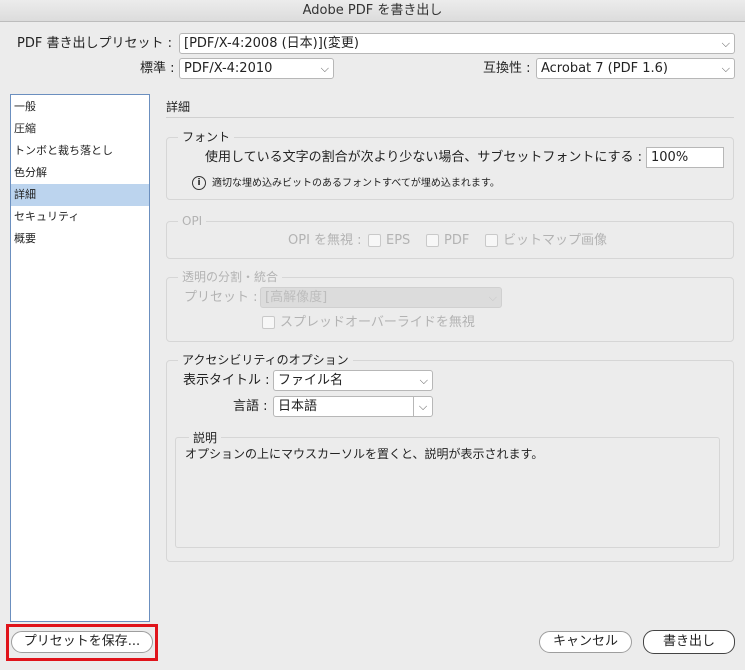 The width and height of the screenshot is (745, 670). What do you see at coordinates (353, 406) in the screenshot?
I see `language-select: 日本語 ⌵` at bounding box center [353, 406].